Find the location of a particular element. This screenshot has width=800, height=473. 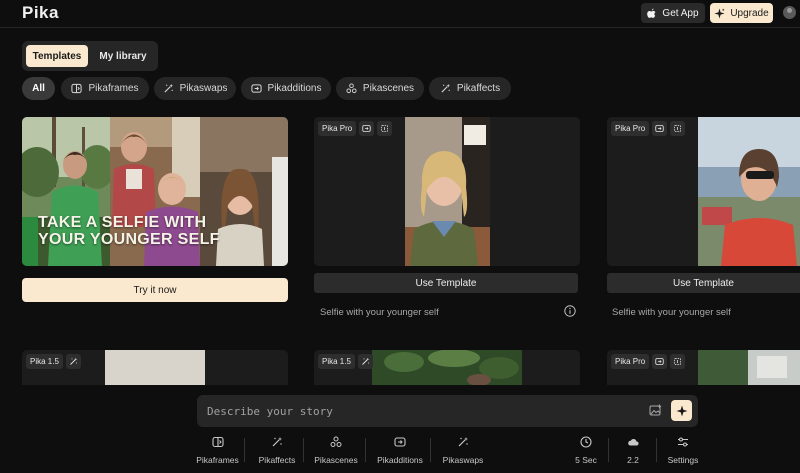

filter-pikascenes-label: Pikascenes is located at coordinates (388, 88).